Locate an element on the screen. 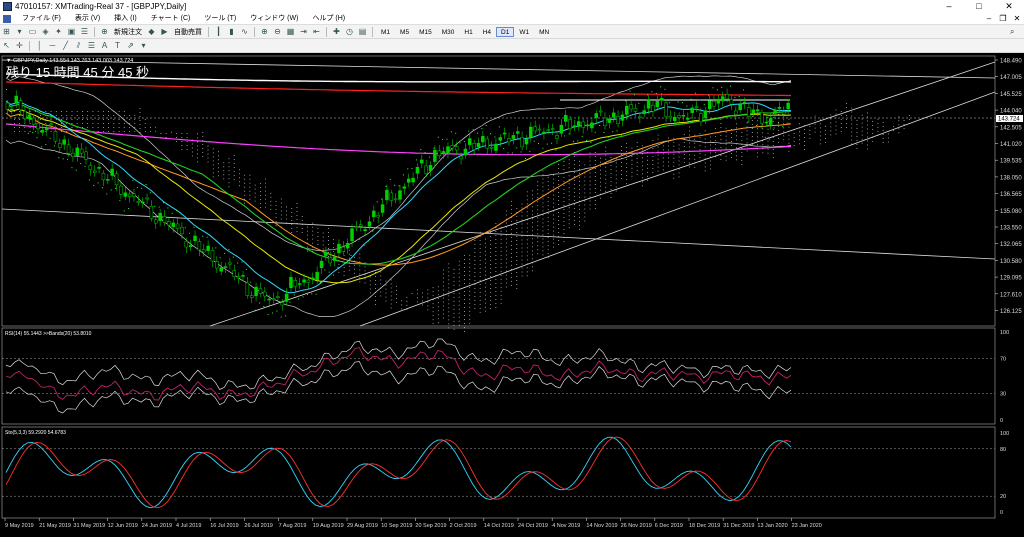 Image resolution: width=1024 pixels, height=537 pixels. navigator-icon: ✦ is located at coordinates (58, 31).